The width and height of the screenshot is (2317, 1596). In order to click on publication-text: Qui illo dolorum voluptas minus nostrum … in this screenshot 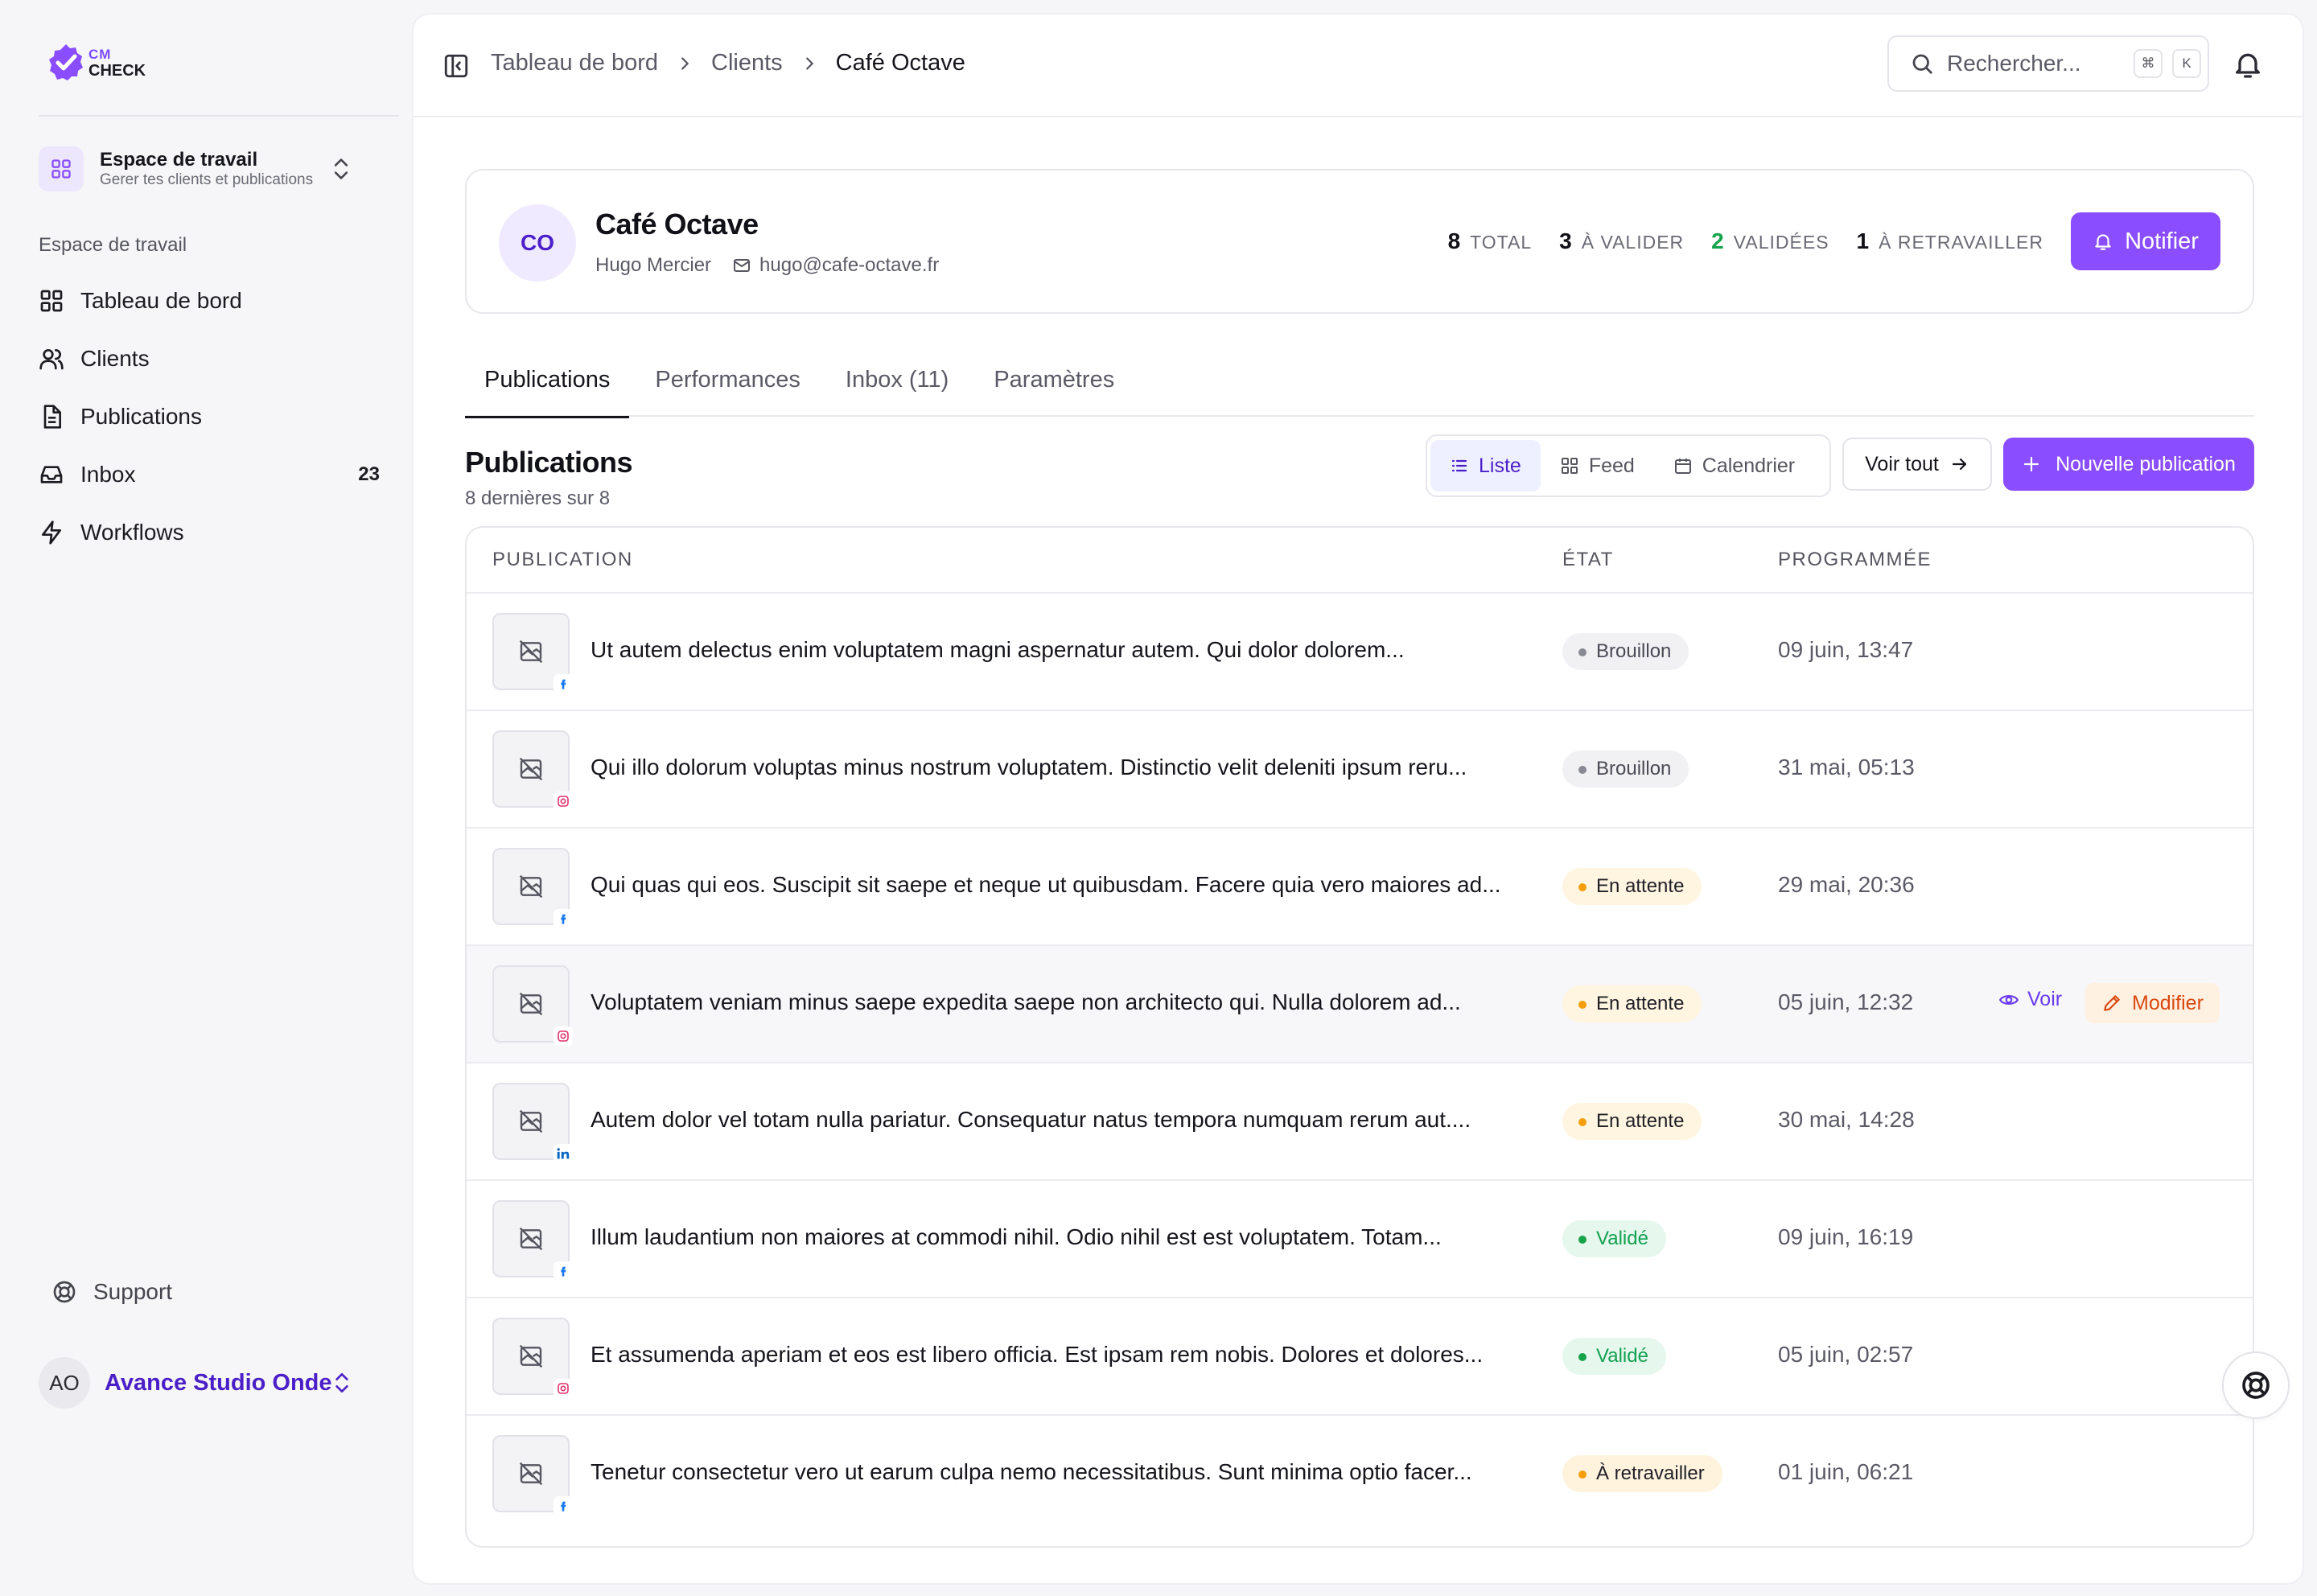, I will do `click(1029, 767)`.